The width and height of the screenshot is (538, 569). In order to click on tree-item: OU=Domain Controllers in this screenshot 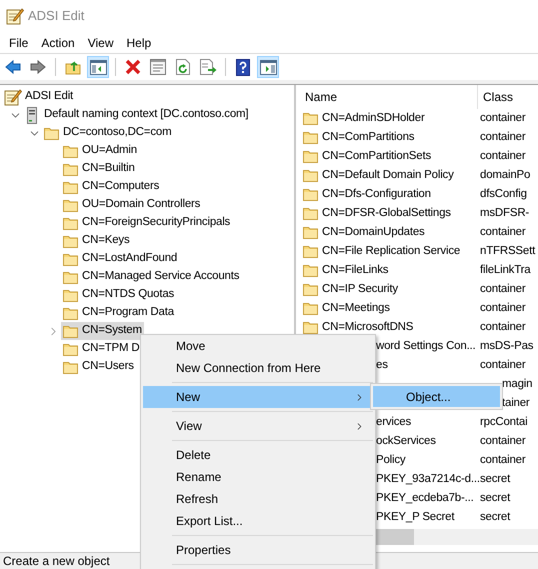, I will do `click(131, 205)`.